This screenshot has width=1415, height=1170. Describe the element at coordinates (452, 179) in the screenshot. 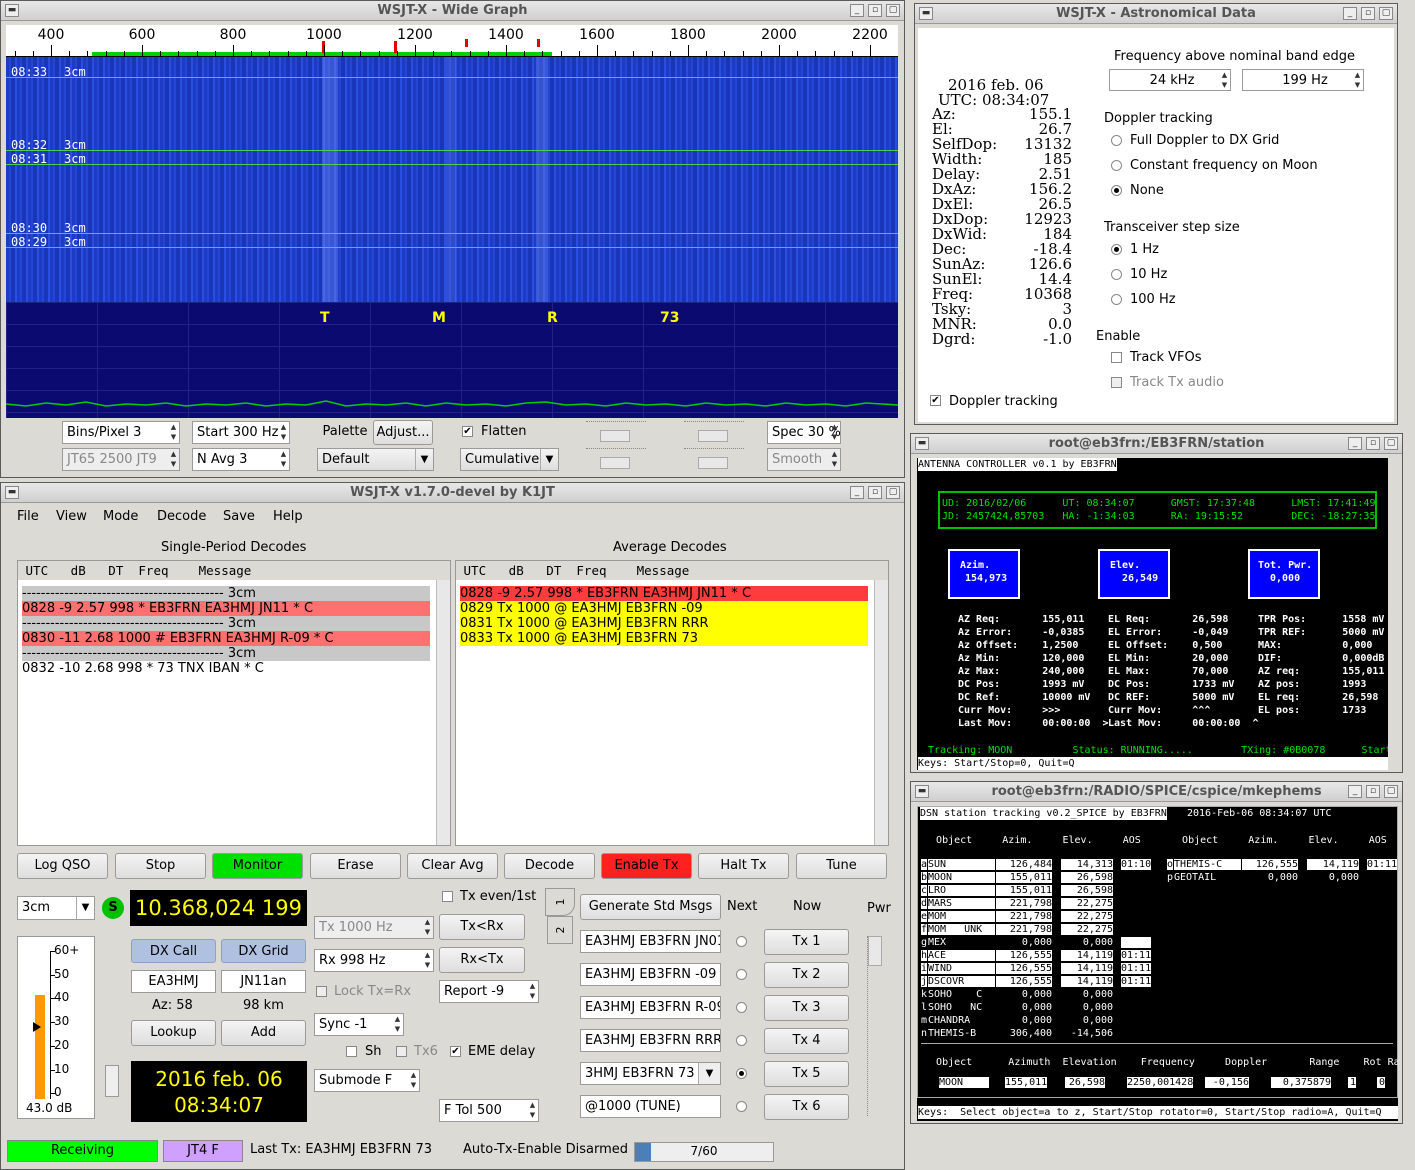

I see `waterfall: 08:33 3cm 08:32 3cm 08:31 3cm 08:30 3cm 08:29 3cm` at that location.